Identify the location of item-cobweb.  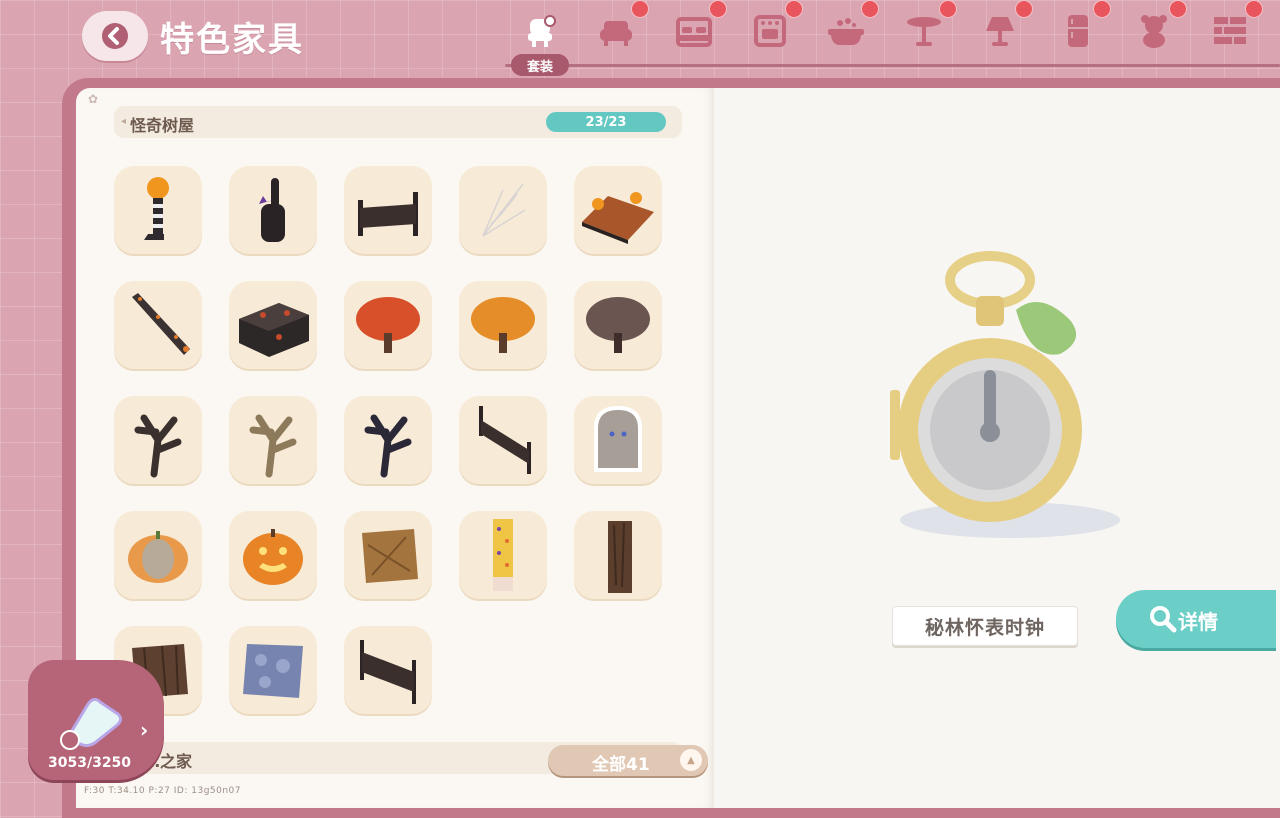
(503, 210).